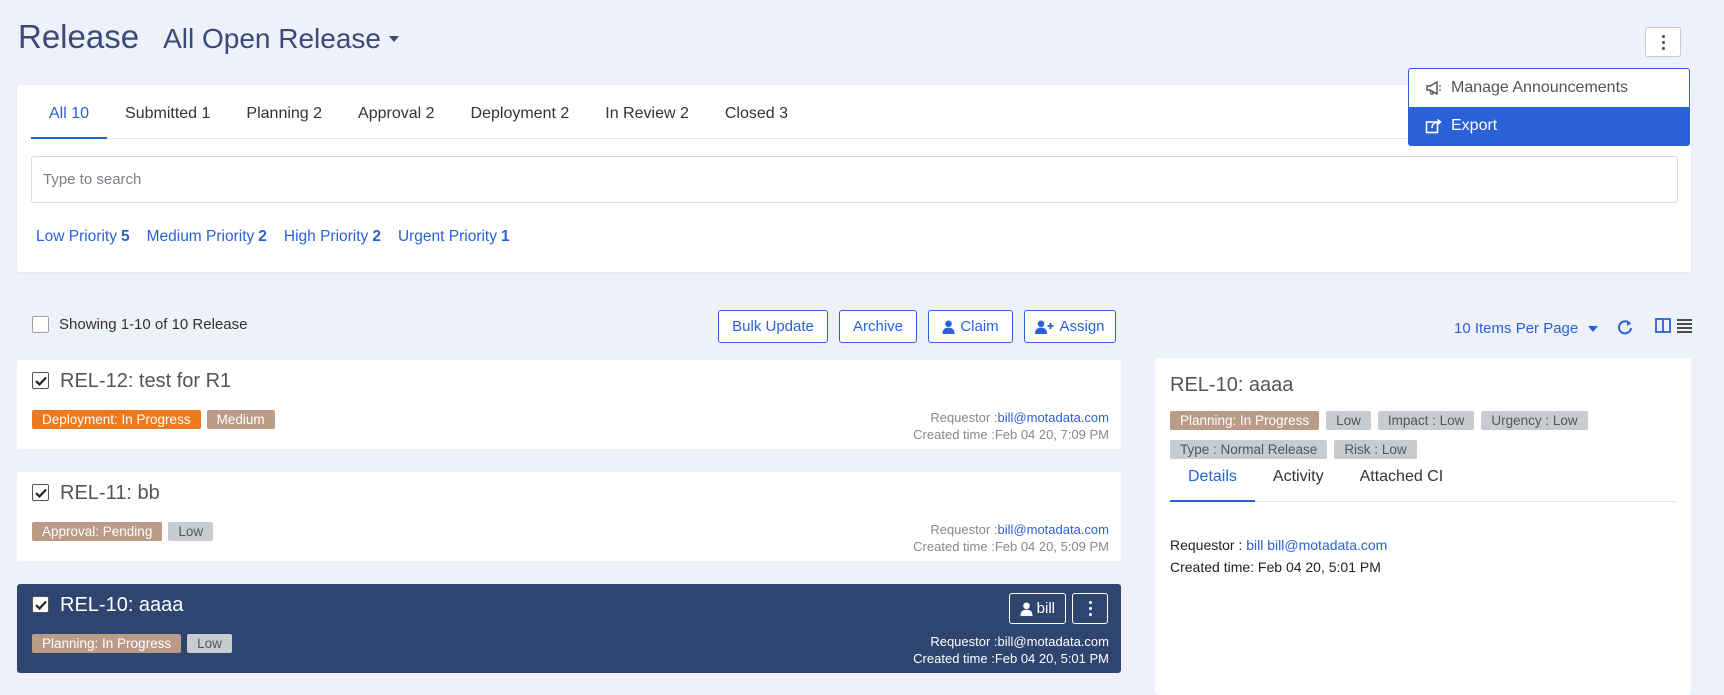 The height and width of the screenshot is (695, 1724). Describe the element at coordinates (167, 112) in the screenshot. I see `tab-submitted: Submitted 1` at that location.